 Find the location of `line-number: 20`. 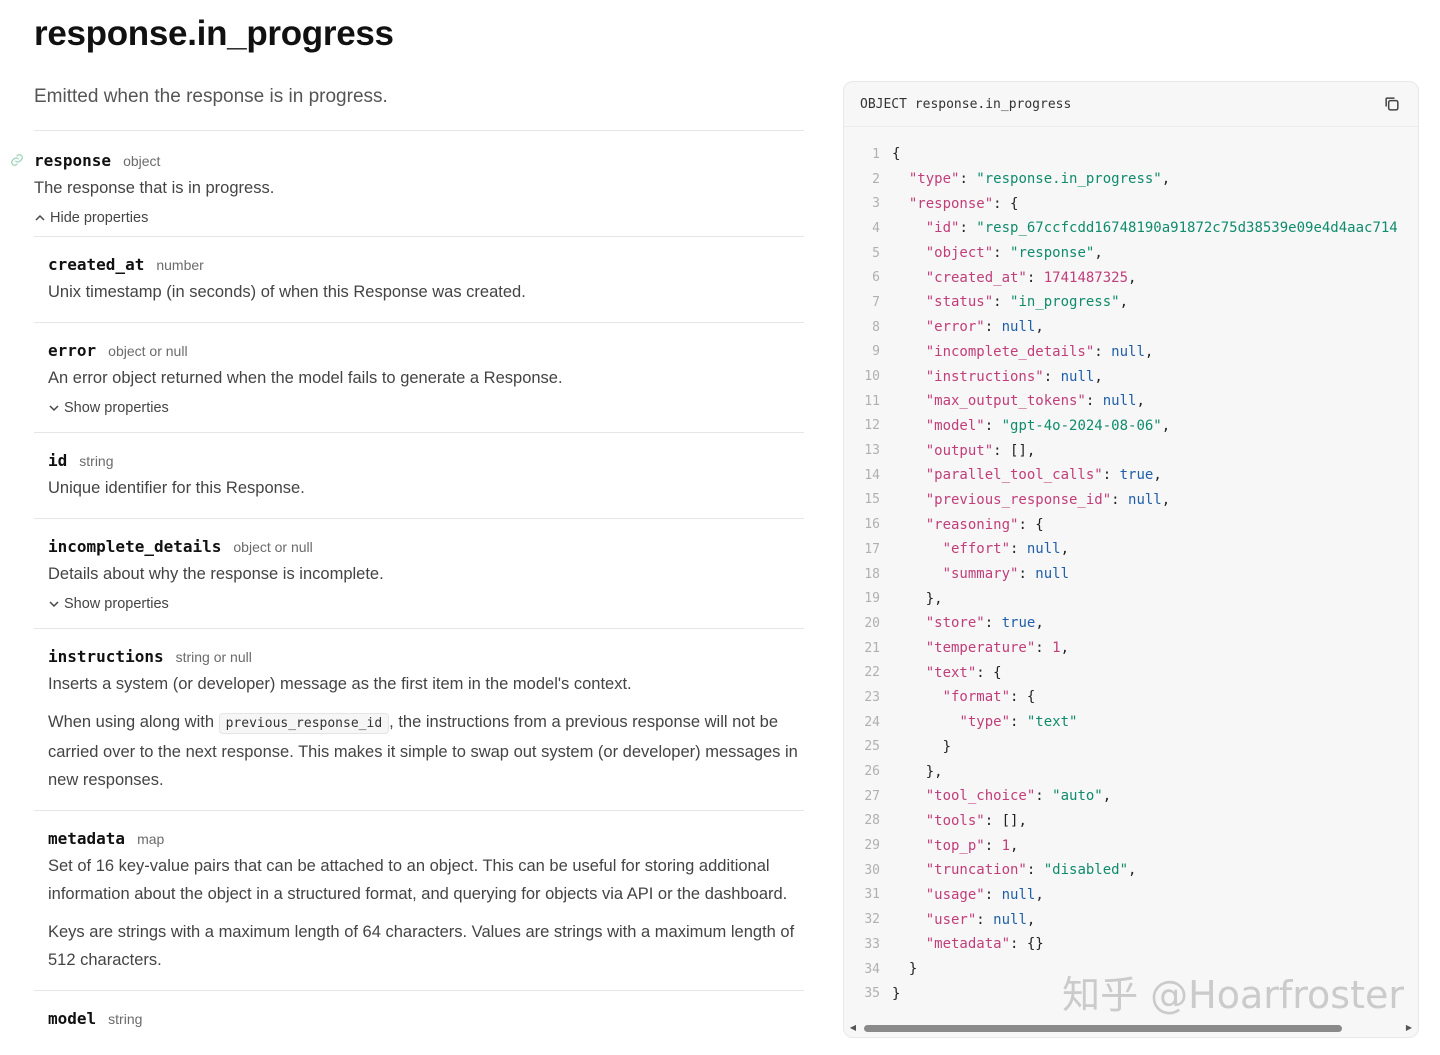

line-number: 20 is located at coordinates (872, 623).